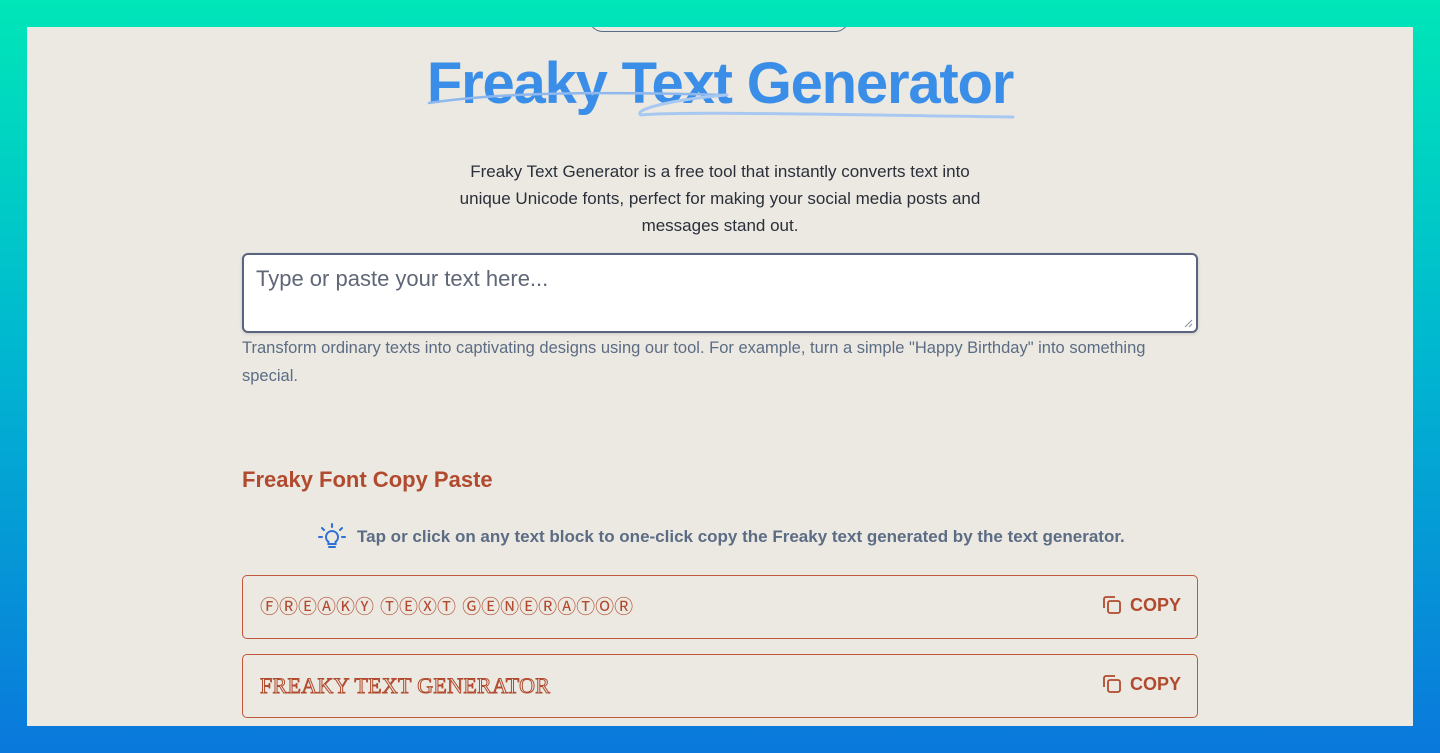  I want to click on page-title: Freaky Text Generator, so click(720, 85).